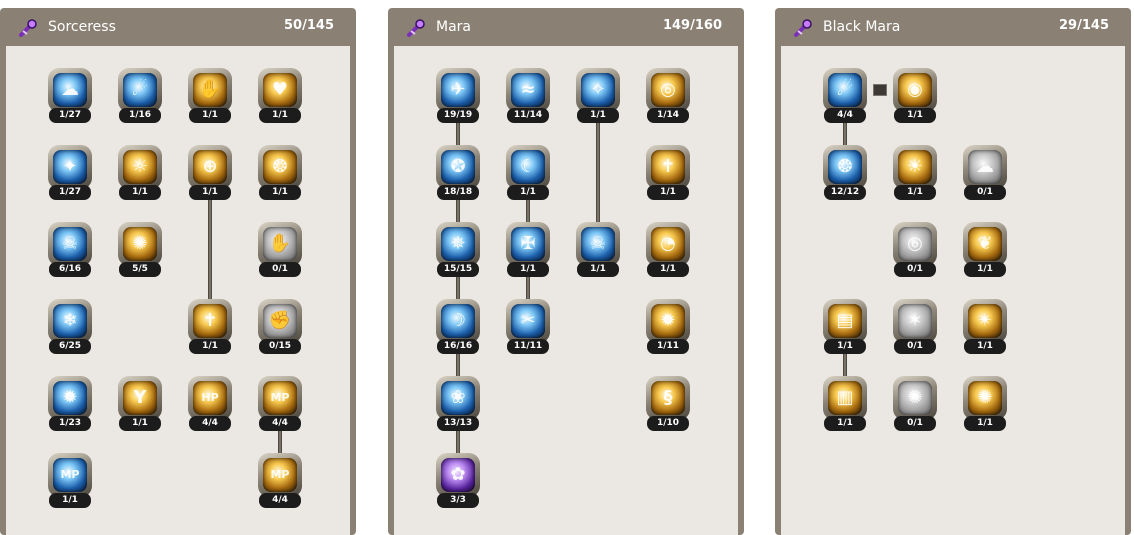  What do you see at coordinates (985, 173) in the screenshot?
I see `skill-slot: ☁ 0/1` at bounding box center [985, 173].